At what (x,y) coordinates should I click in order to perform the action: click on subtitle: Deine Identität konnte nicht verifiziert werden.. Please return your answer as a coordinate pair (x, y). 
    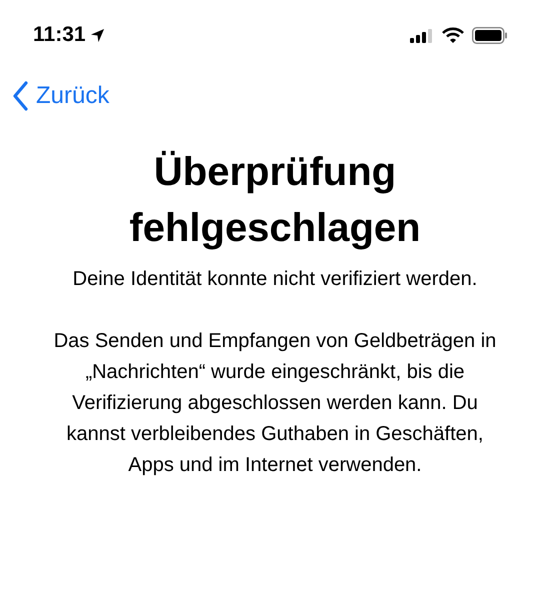
    Looking at the image, I should click on (275, 279).